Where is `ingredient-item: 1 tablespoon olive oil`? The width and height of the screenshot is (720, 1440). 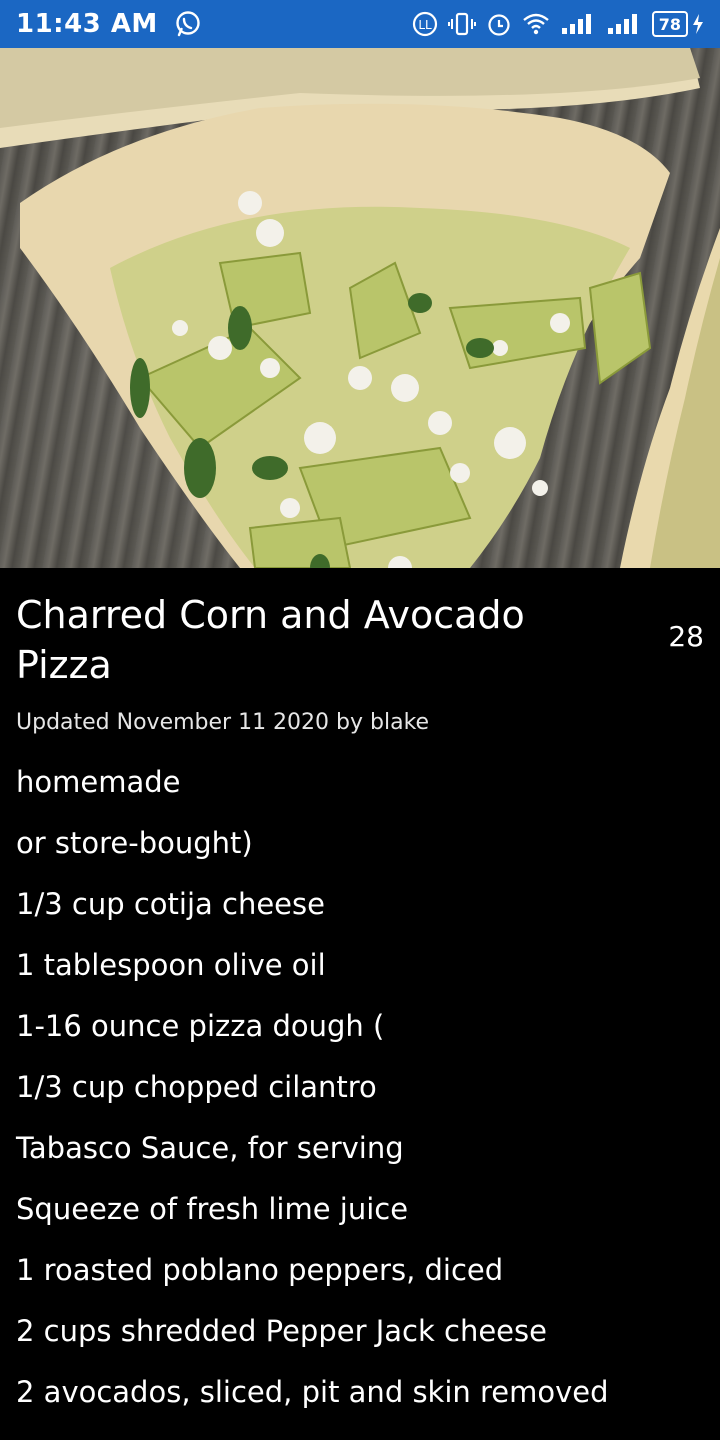 ingredient-item: 1 tablespoon olive oil is located at coordinates (171, 965).